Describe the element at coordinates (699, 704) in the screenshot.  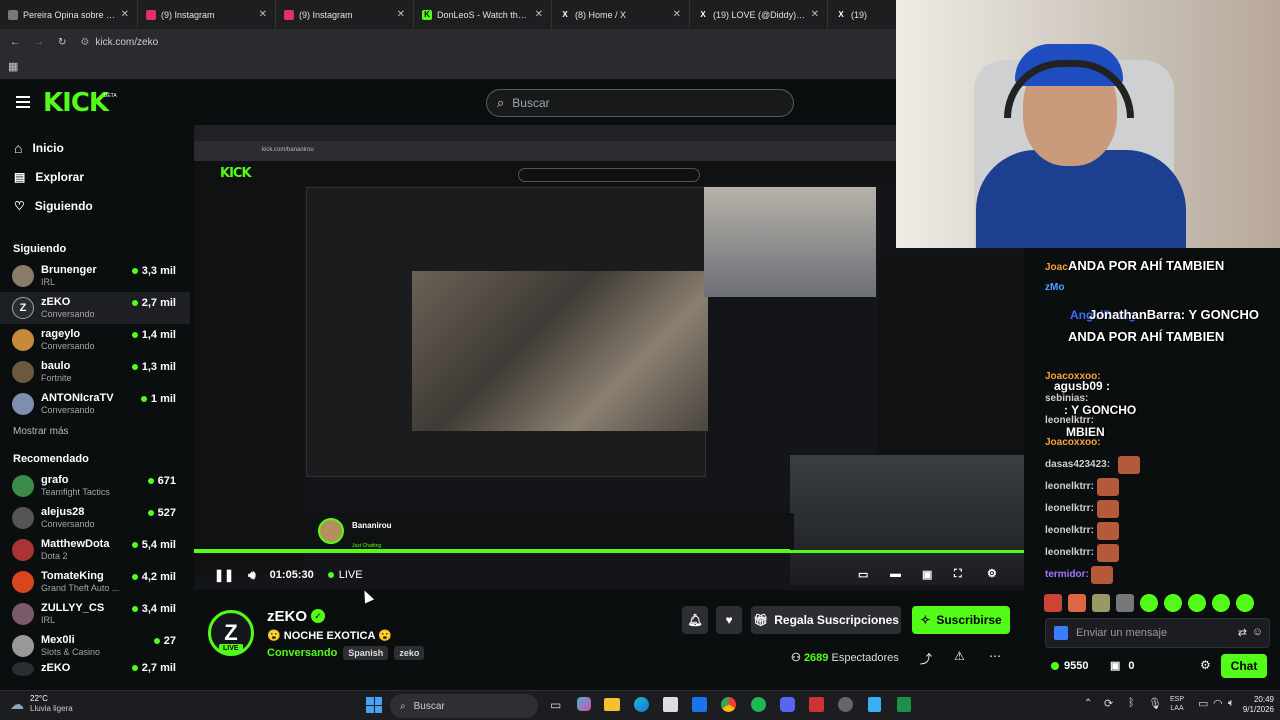
I see `outlook-icon` at that location.